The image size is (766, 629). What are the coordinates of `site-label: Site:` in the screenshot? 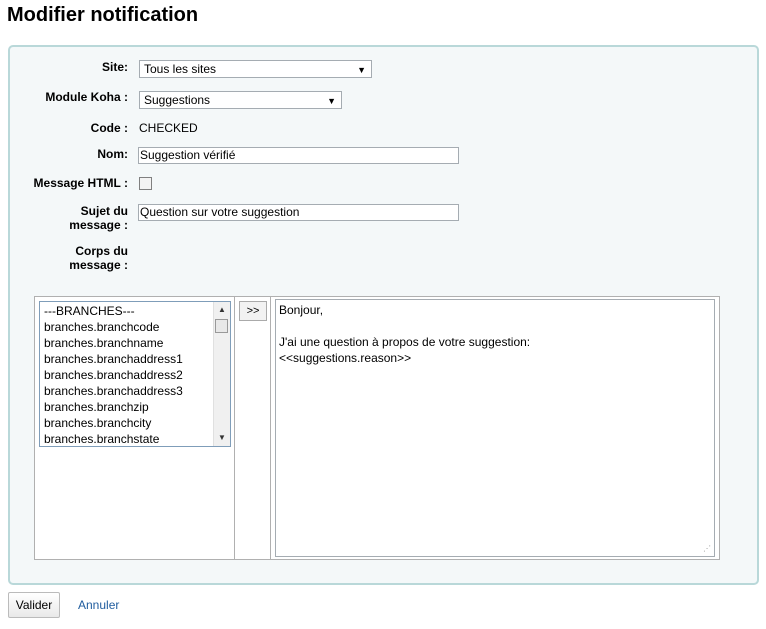 It's located at (114, 67).